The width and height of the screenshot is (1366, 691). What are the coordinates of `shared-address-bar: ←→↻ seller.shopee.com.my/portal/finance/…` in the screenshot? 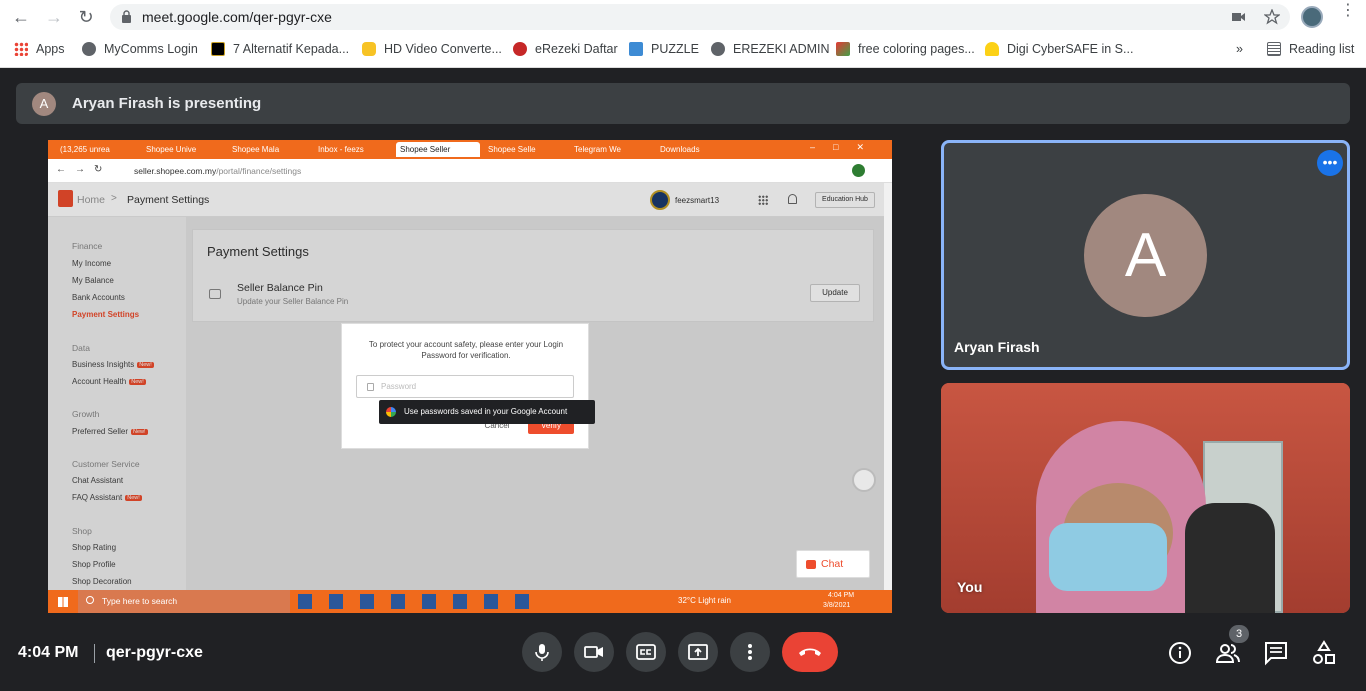 It's located at (470, 171).